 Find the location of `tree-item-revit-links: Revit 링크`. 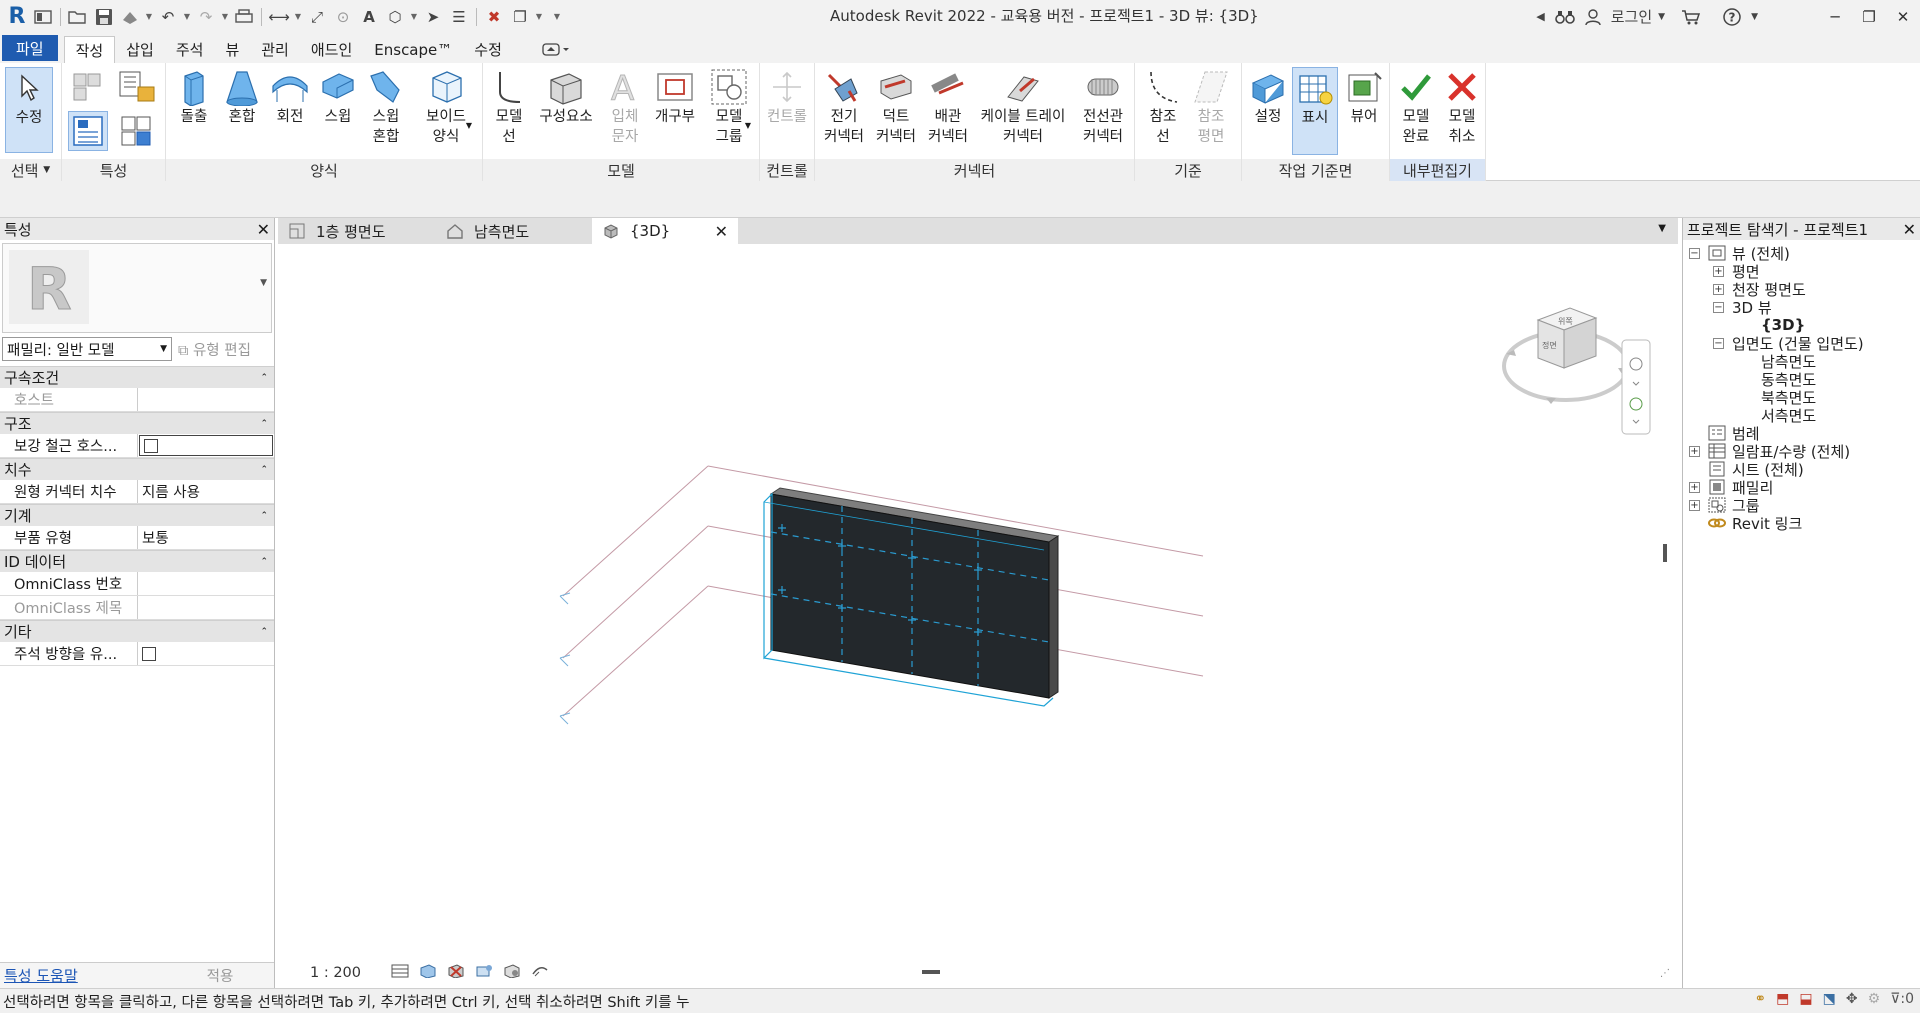

tree-item-revit-links: Revit 링크 is located at coordinates (1755, 523).